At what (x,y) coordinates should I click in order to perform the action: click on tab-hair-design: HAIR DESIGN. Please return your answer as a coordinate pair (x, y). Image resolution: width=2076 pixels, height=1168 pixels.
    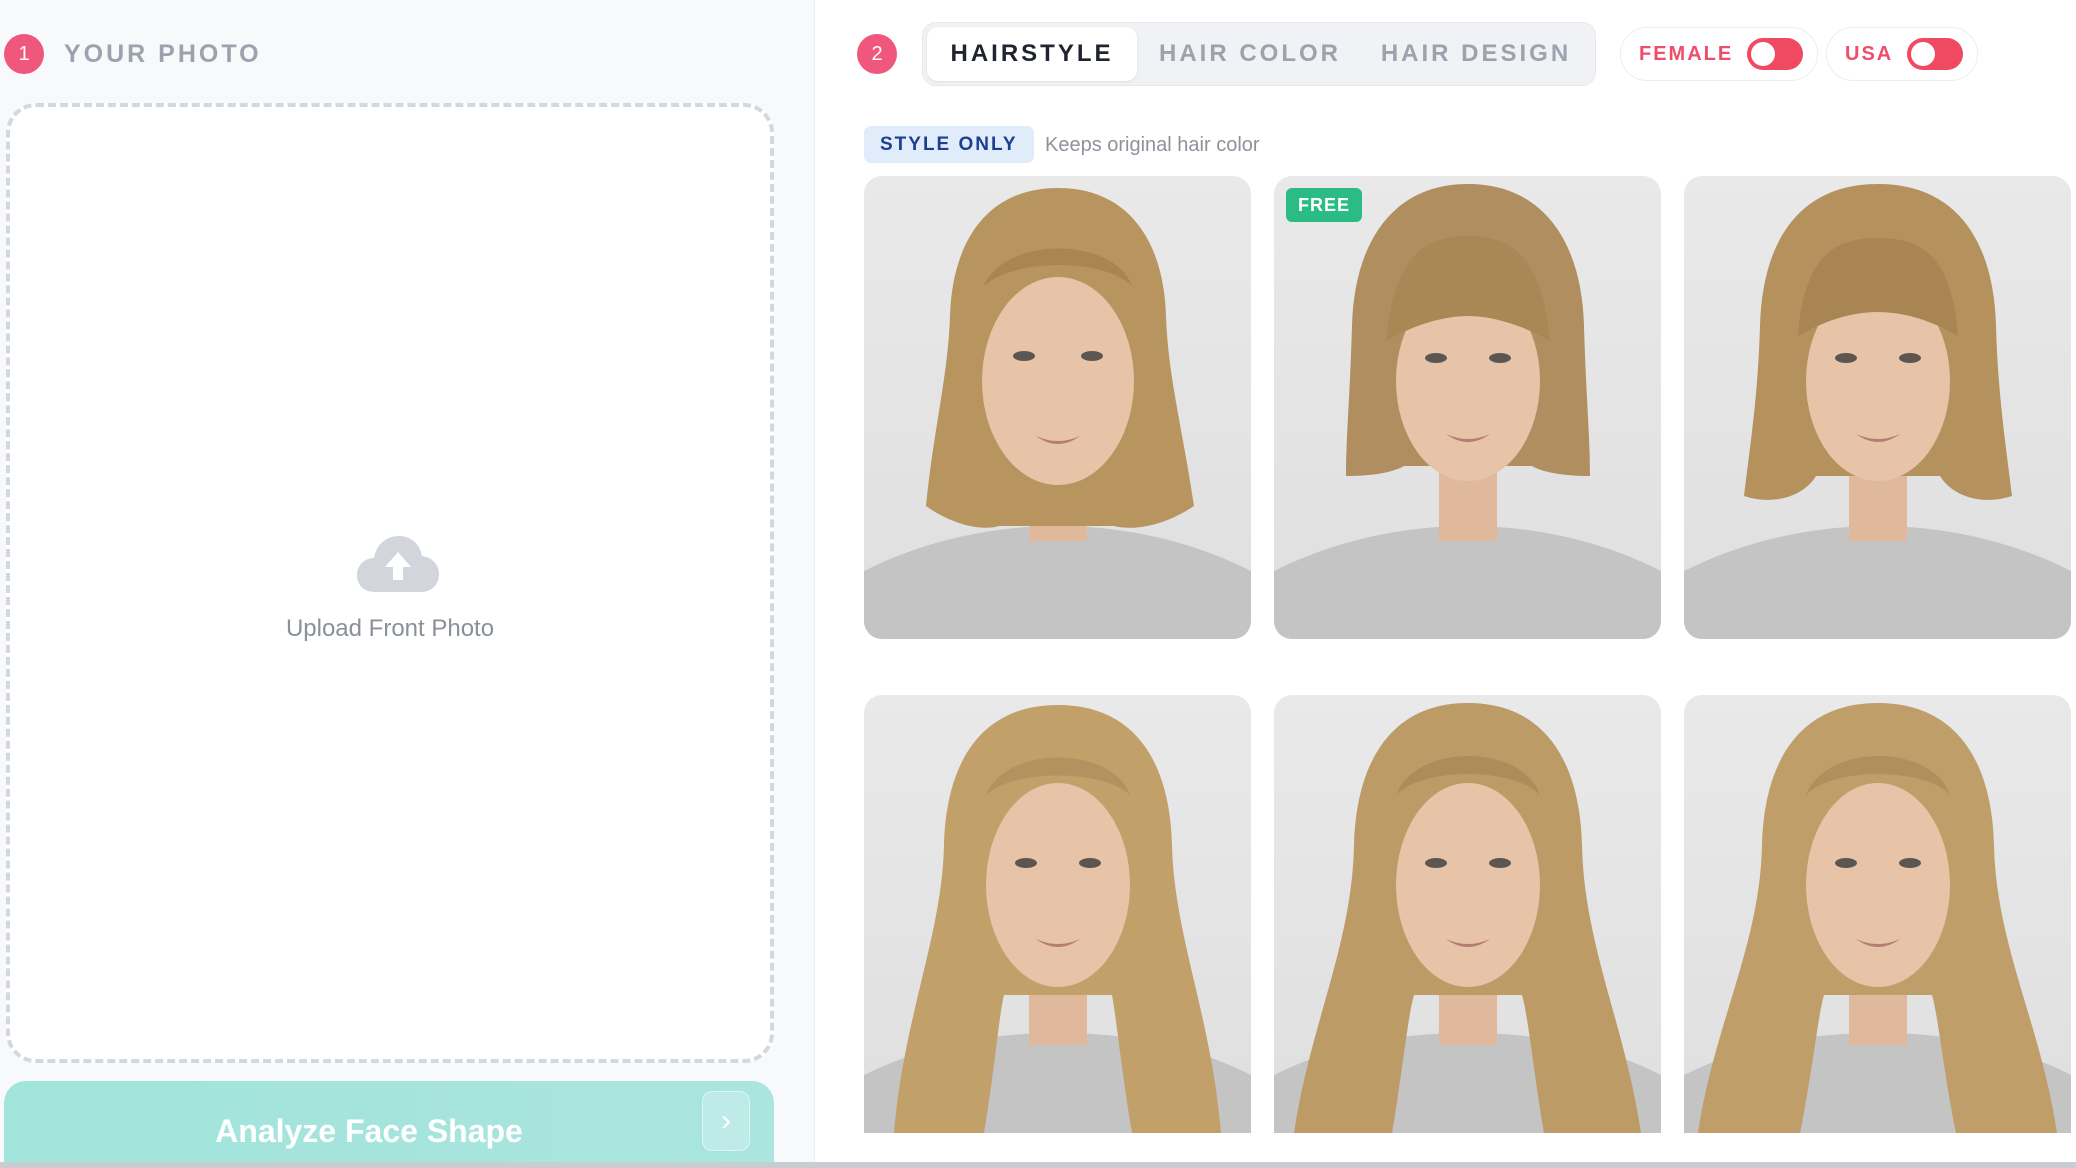
    Looking at the image, I should click on (1476, 54).